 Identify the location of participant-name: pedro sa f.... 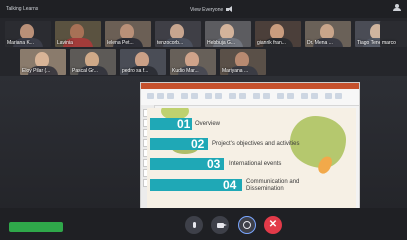
(135, 71).